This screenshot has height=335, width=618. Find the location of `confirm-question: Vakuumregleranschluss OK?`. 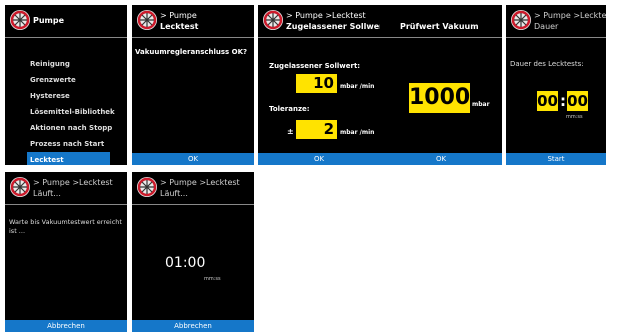

confirm-question: Vakuumregleranschluss OK? is located at coordinates (191, 52).